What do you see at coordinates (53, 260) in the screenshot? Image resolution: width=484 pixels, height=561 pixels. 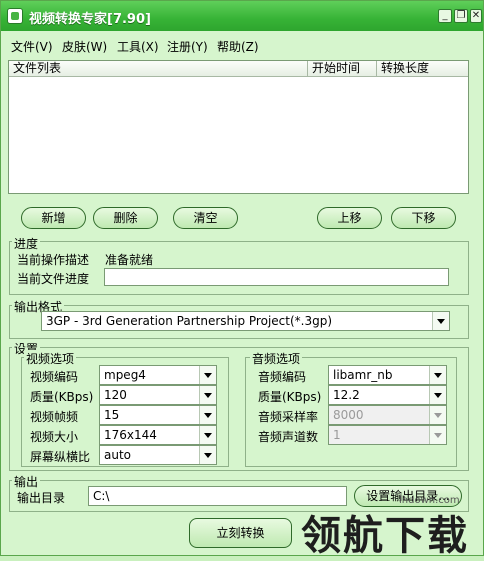 I see `operation-label: 当前操作描述` at bounding box center [53, 260].